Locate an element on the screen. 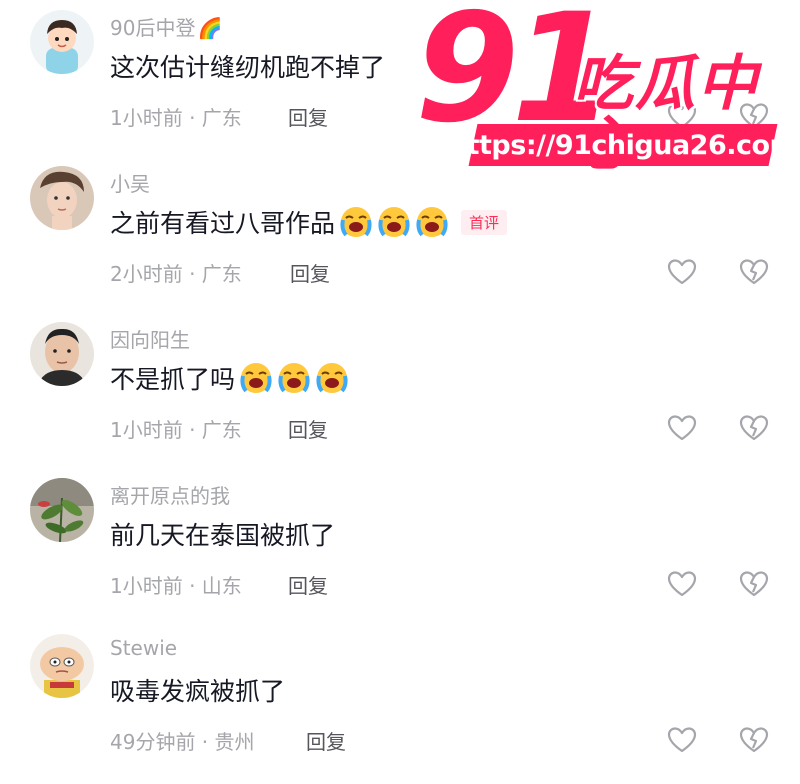 Image resolution: width=800 pixels, height=784 pixels. comment-text: 前几天在泰国被抓了 is located at coordinates (223, 535).